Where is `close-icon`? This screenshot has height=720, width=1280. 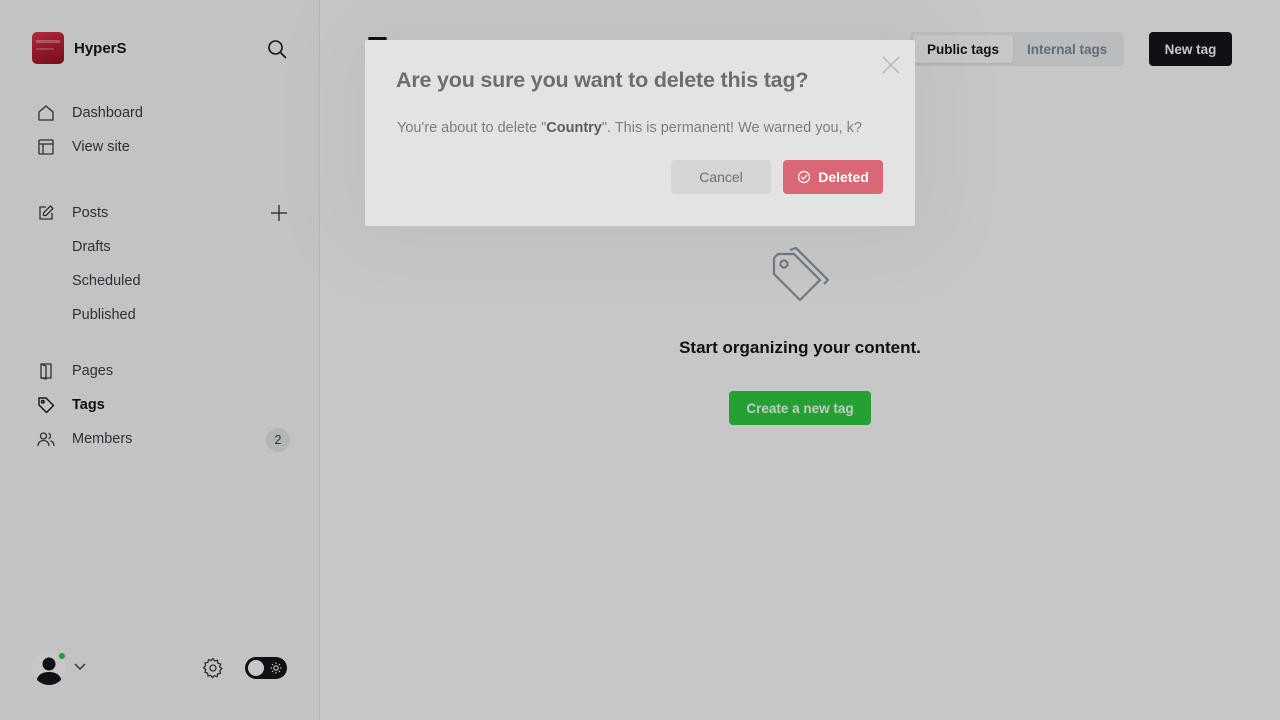 close-icon is located at coordinates (891, 65).